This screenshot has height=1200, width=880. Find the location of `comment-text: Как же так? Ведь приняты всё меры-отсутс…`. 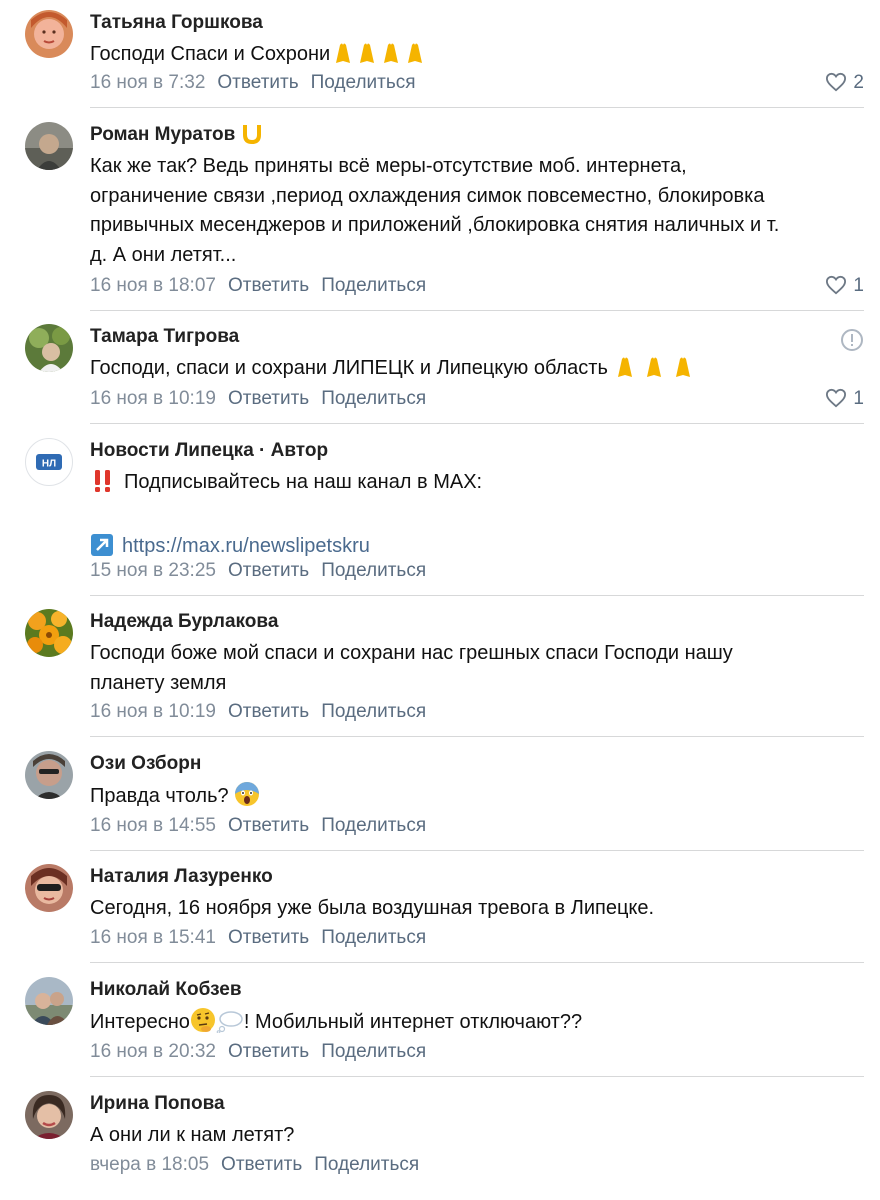

comment-text: Как же так? Ведь приняты всё меры-отсутс… is located at coordinates (475, 211).